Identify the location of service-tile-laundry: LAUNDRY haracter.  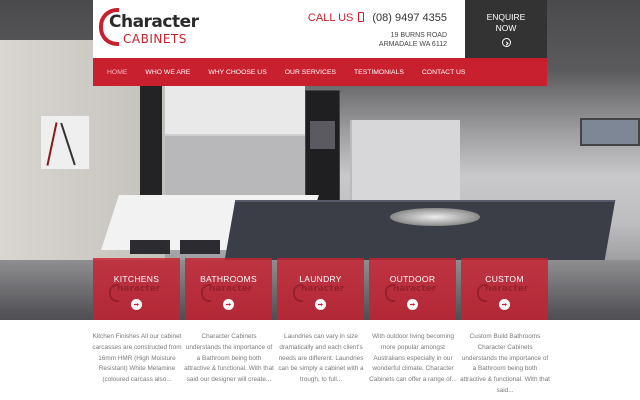
(320, 289).